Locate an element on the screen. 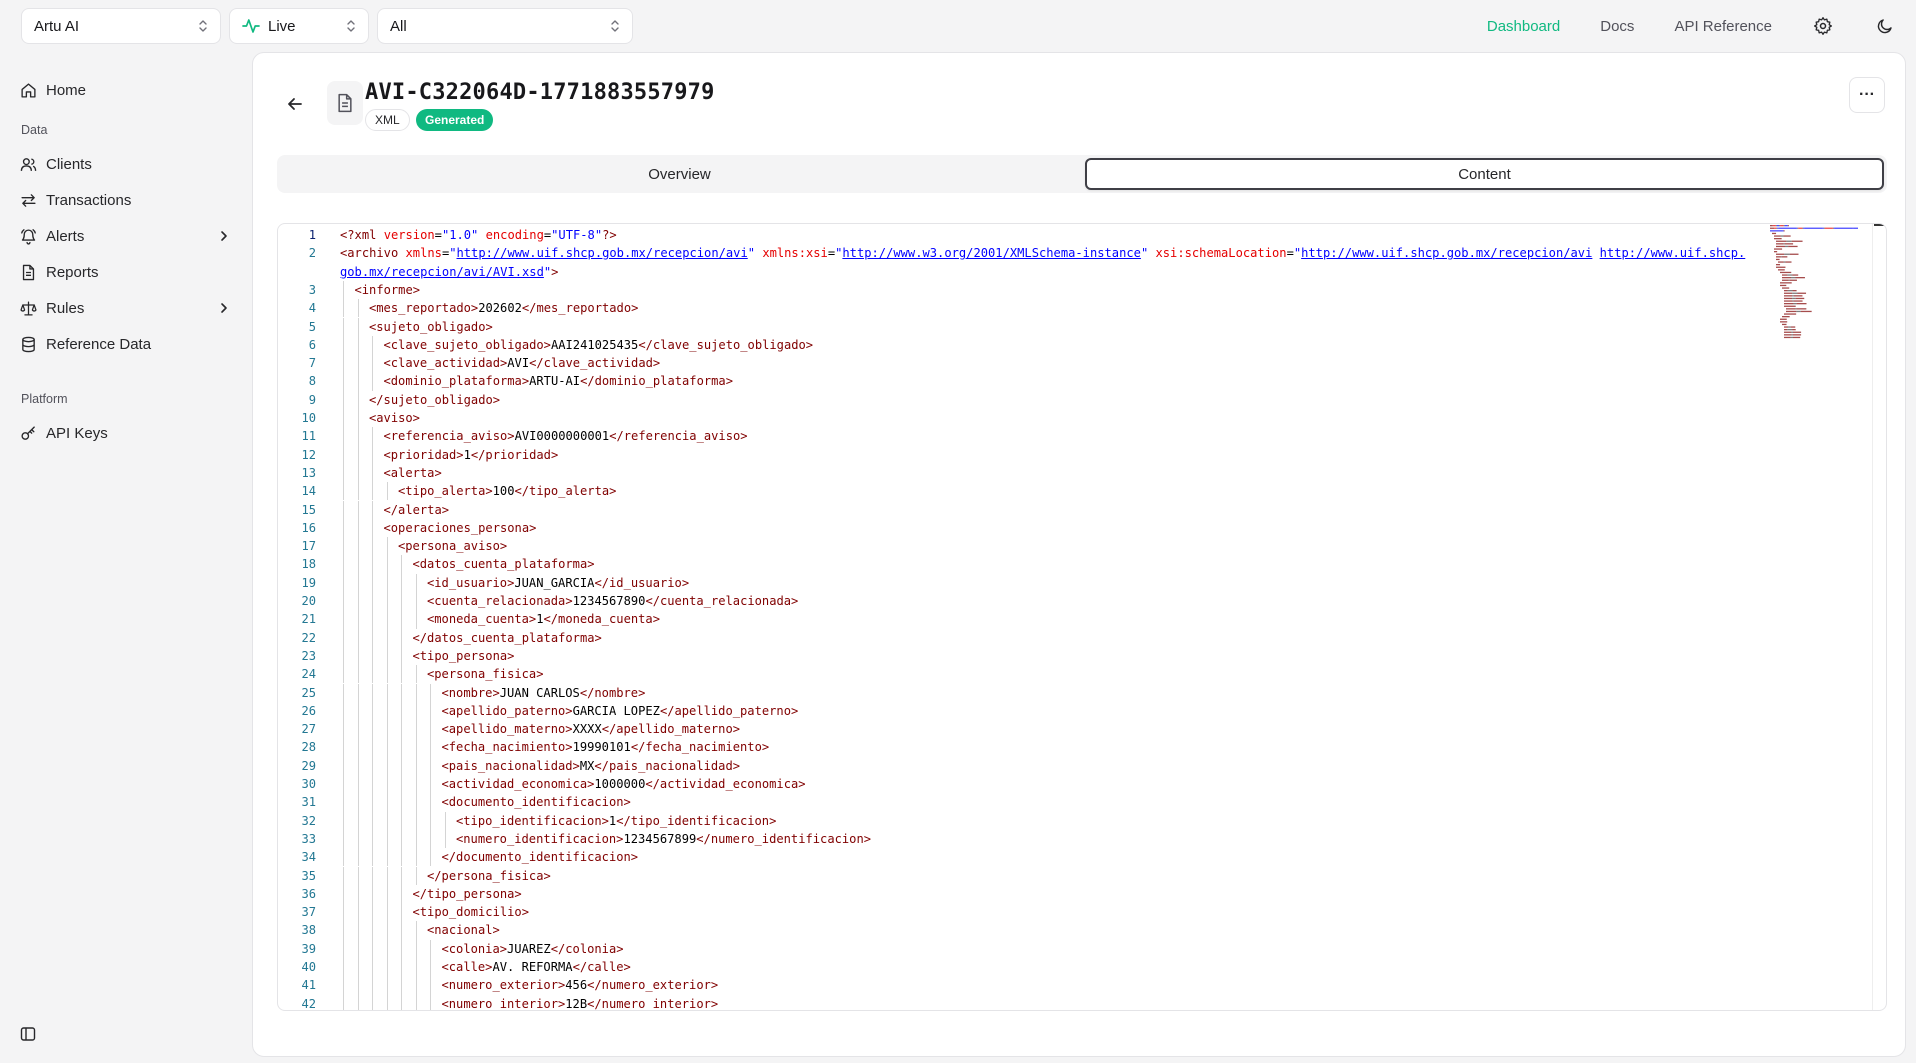  sidebar-item-api-keys: API Keys is located at coordinates (127, 433).